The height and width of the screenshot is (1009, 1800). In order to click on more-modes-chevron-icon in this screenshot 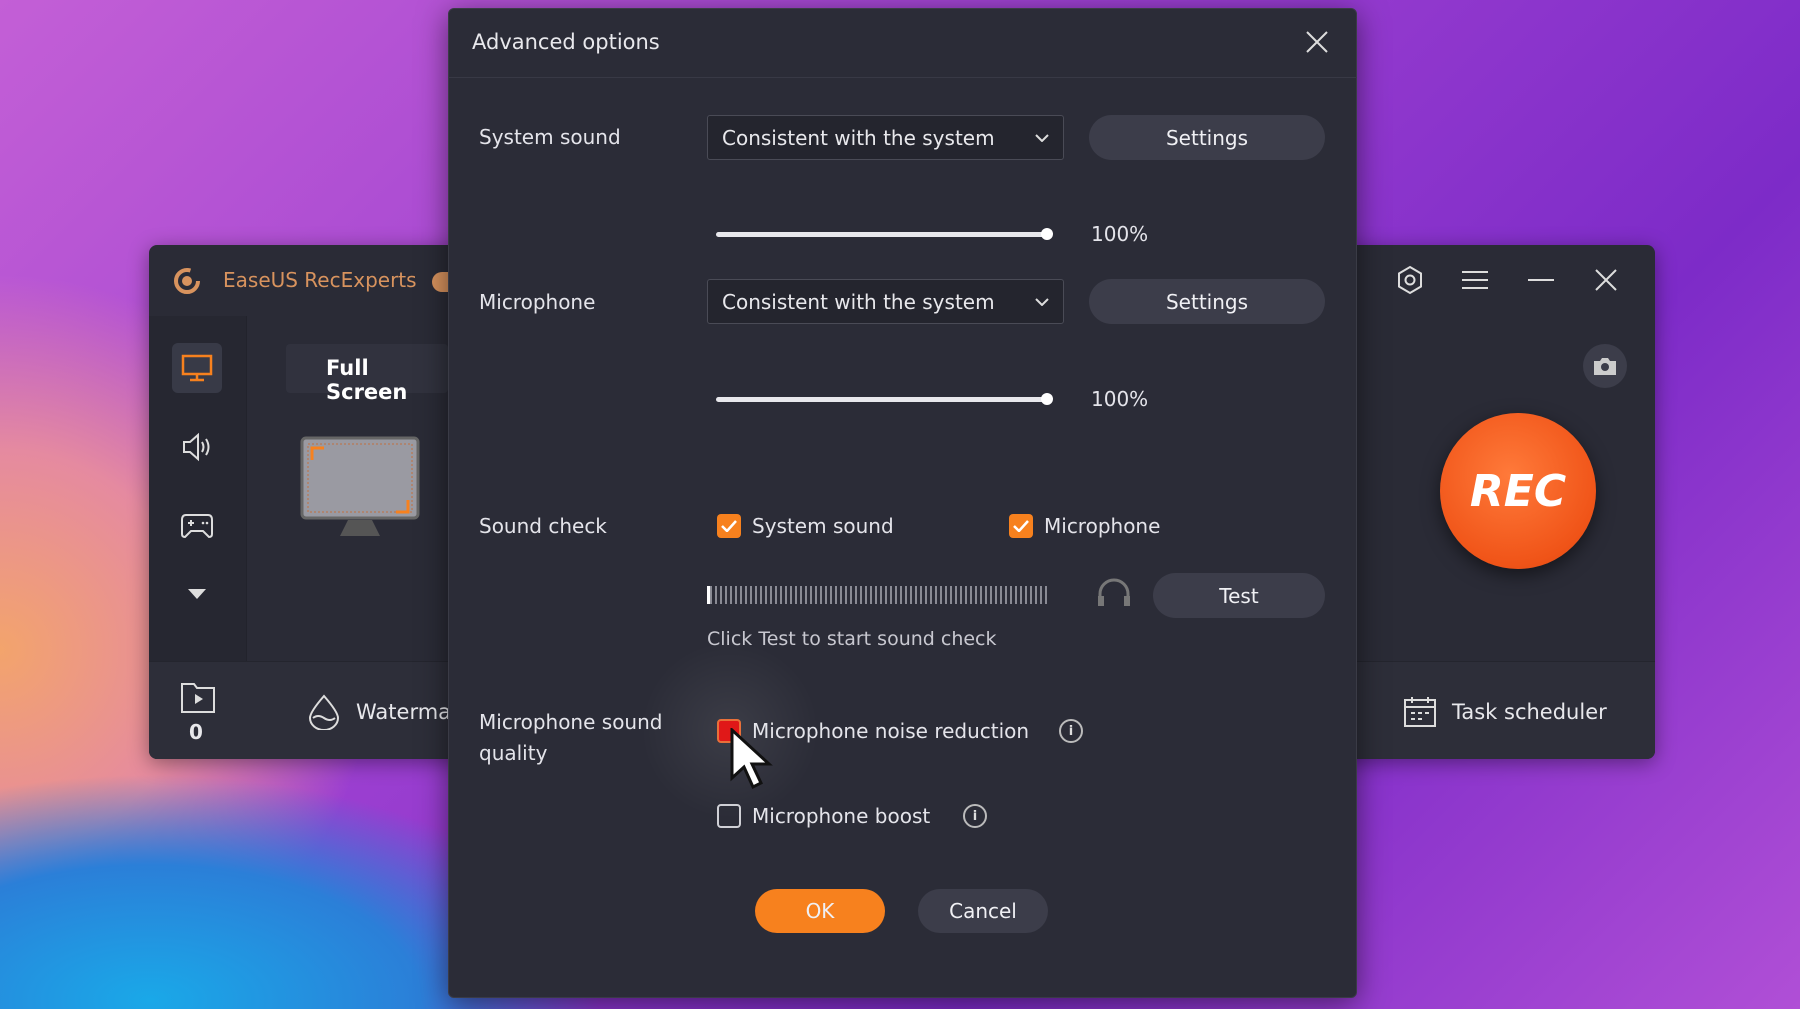, I will do `click(197, 594)`.